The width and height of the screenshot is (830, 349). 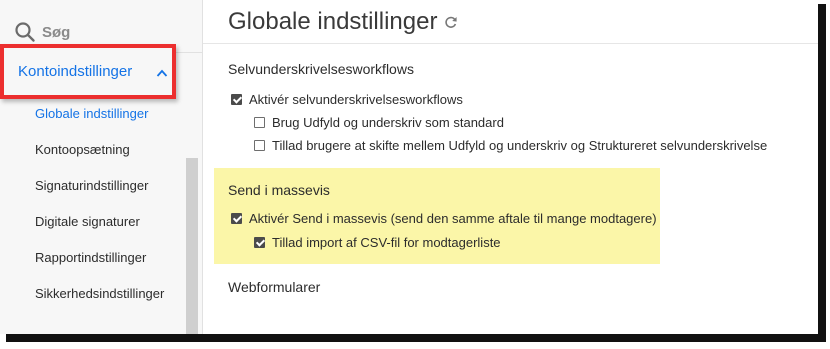 What do you see at coordinates (91, 185) in the screenshot?
I see `sidebar-item-signature-settings: Signaturindstillinger` at bounding box center [91, 185].